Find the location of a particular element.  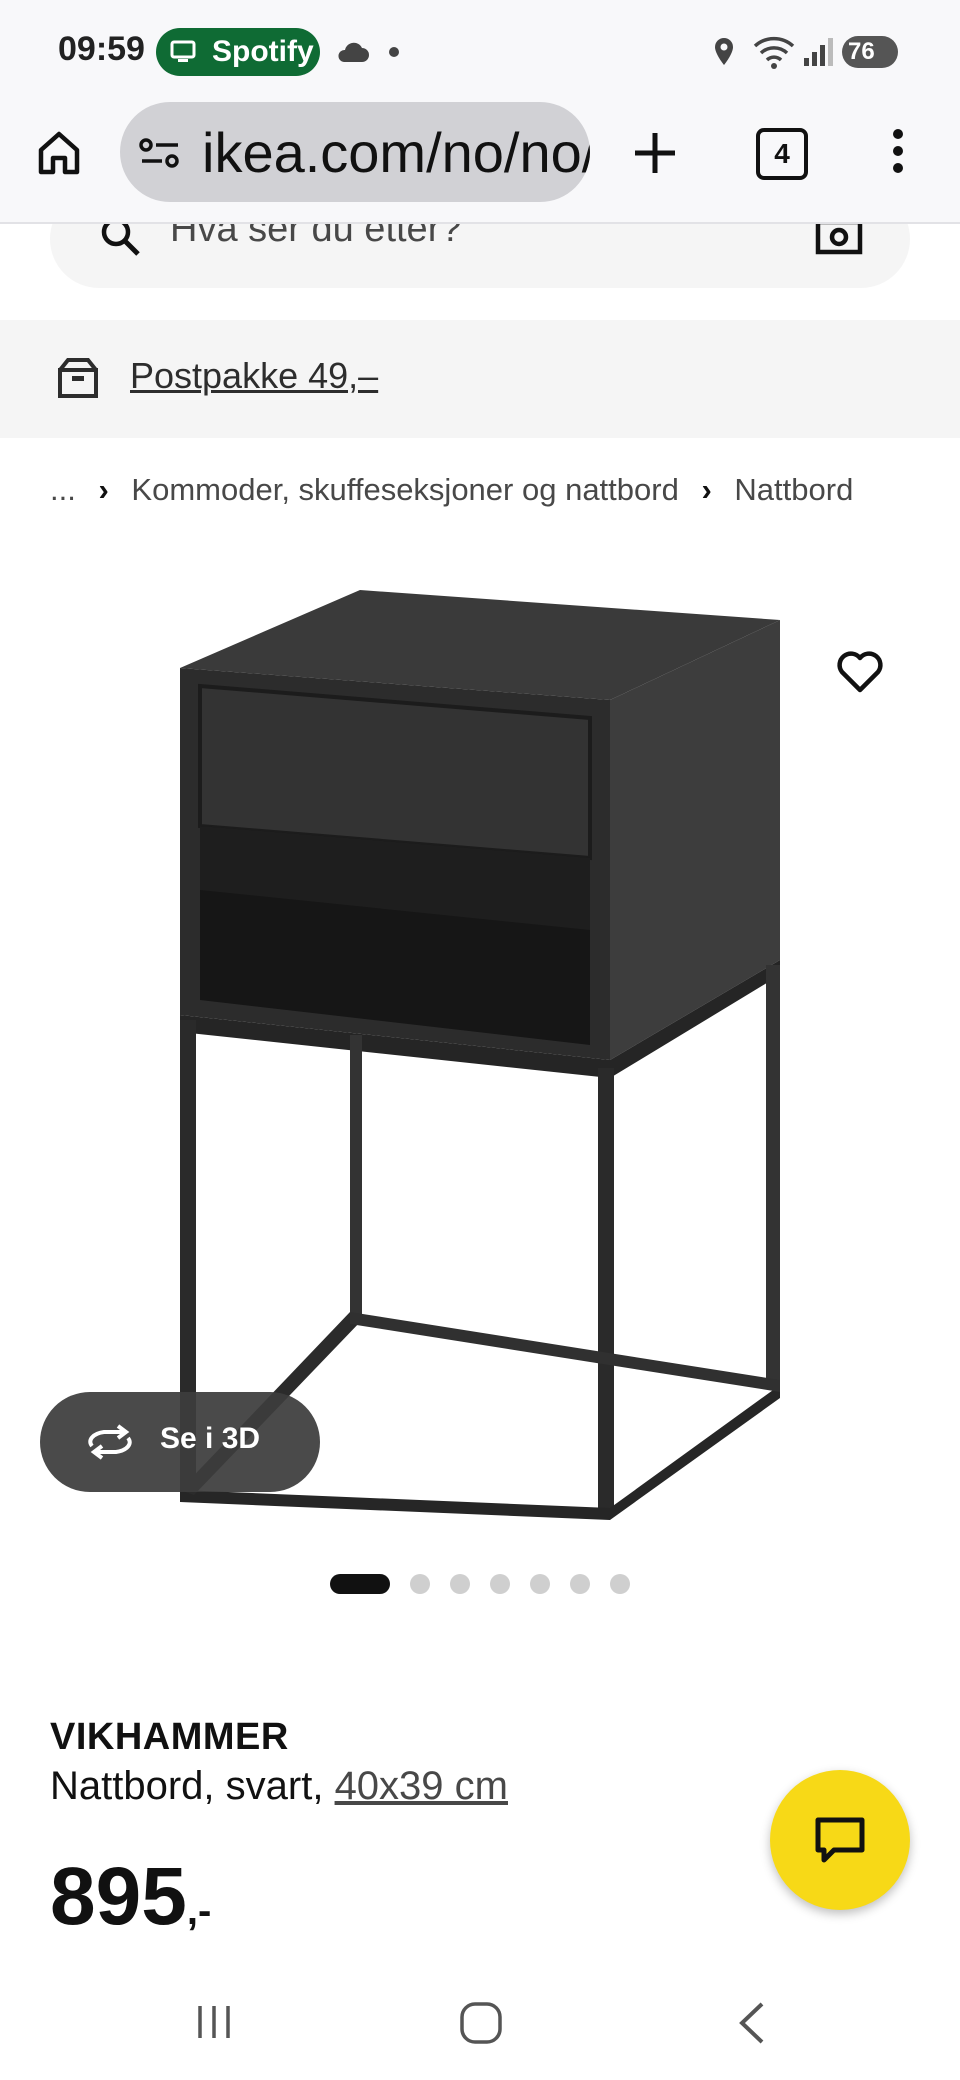

home-nav-icon is located at coordinates (481, 2023).